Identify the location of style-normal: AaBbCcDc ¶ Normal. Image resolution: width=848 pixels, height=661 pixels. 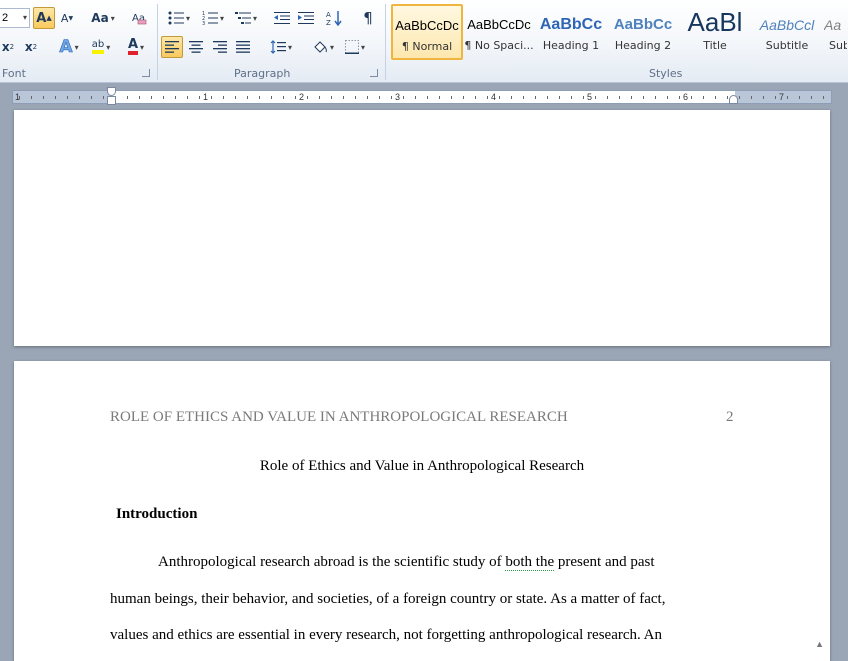
(427, 32).